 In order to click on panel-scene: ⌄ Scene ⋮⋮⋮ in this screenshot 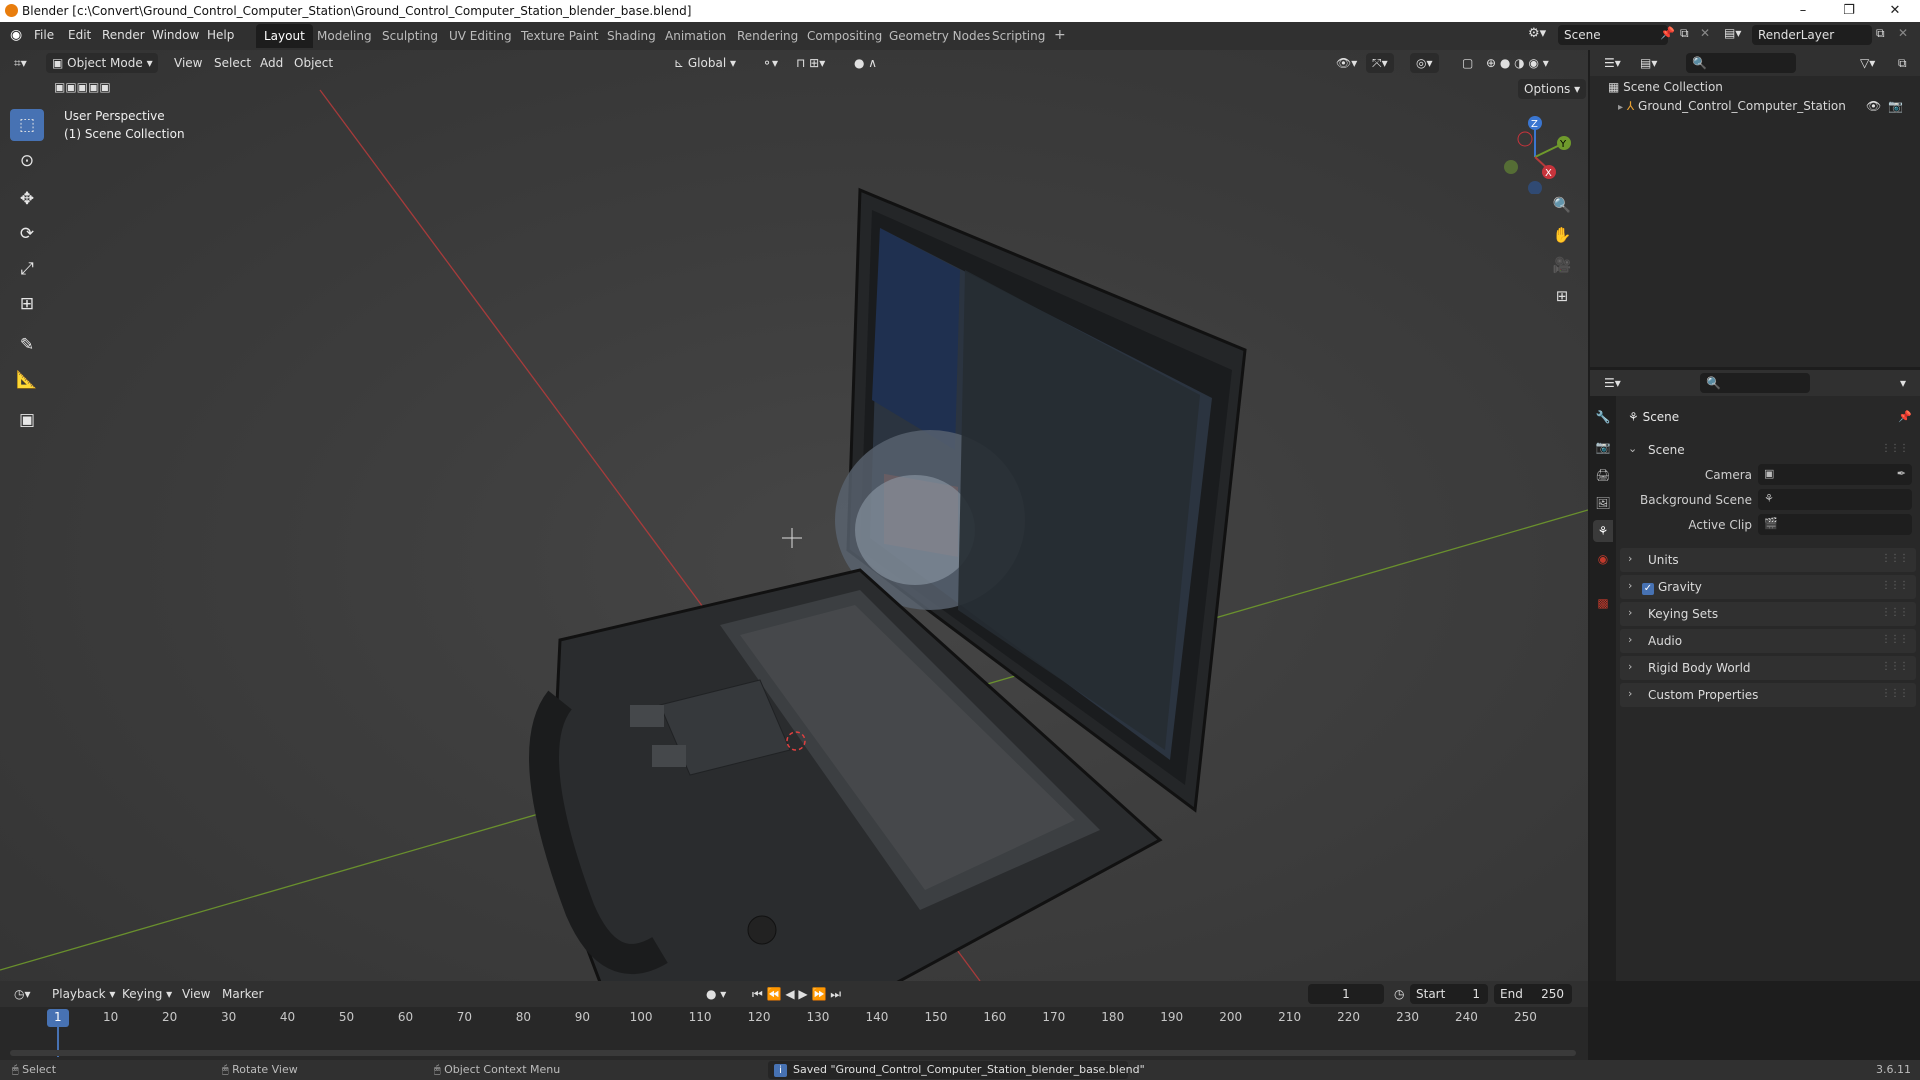, I will do `click(1768, 450)`.